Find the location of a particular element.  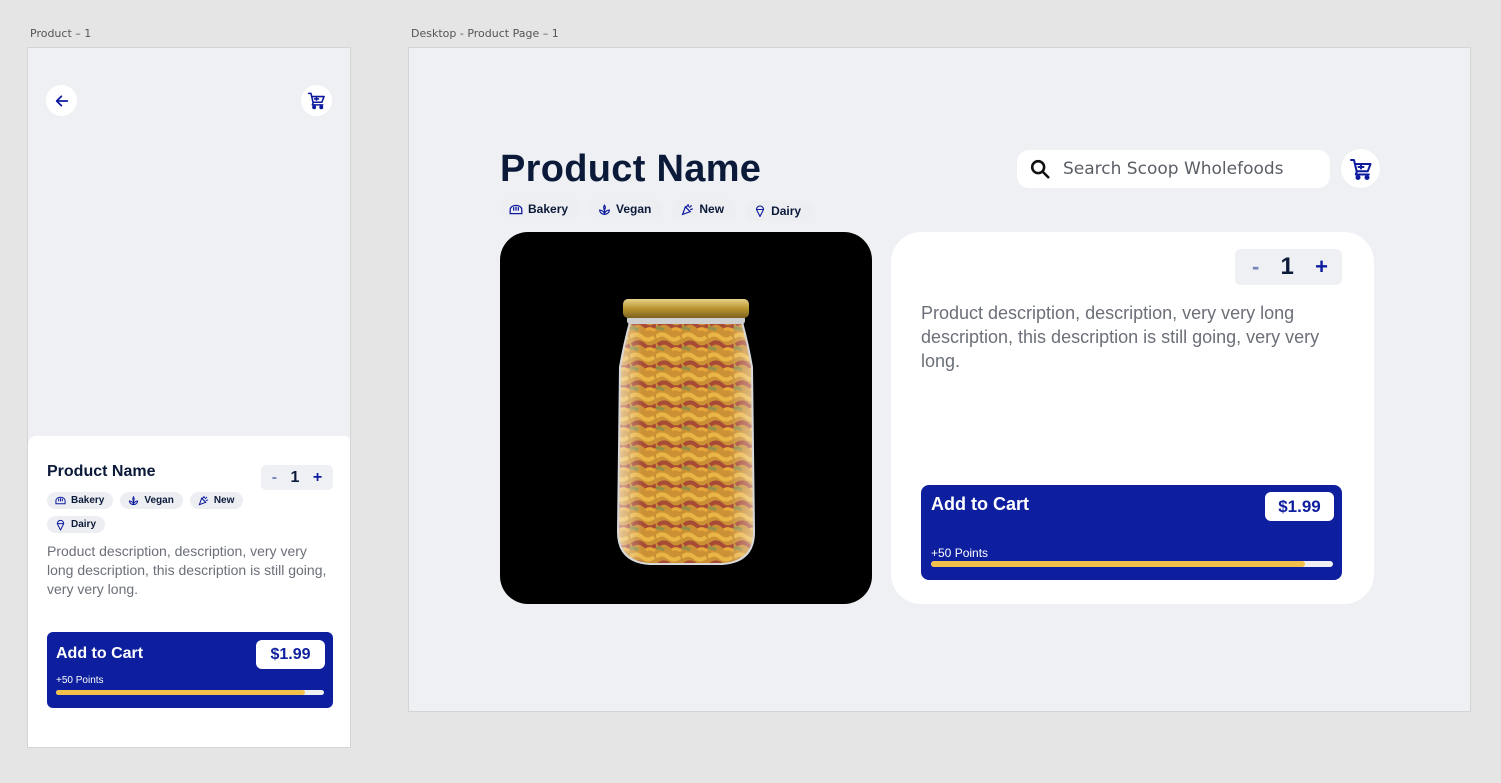

product-image is located at coordinates (686, 418).